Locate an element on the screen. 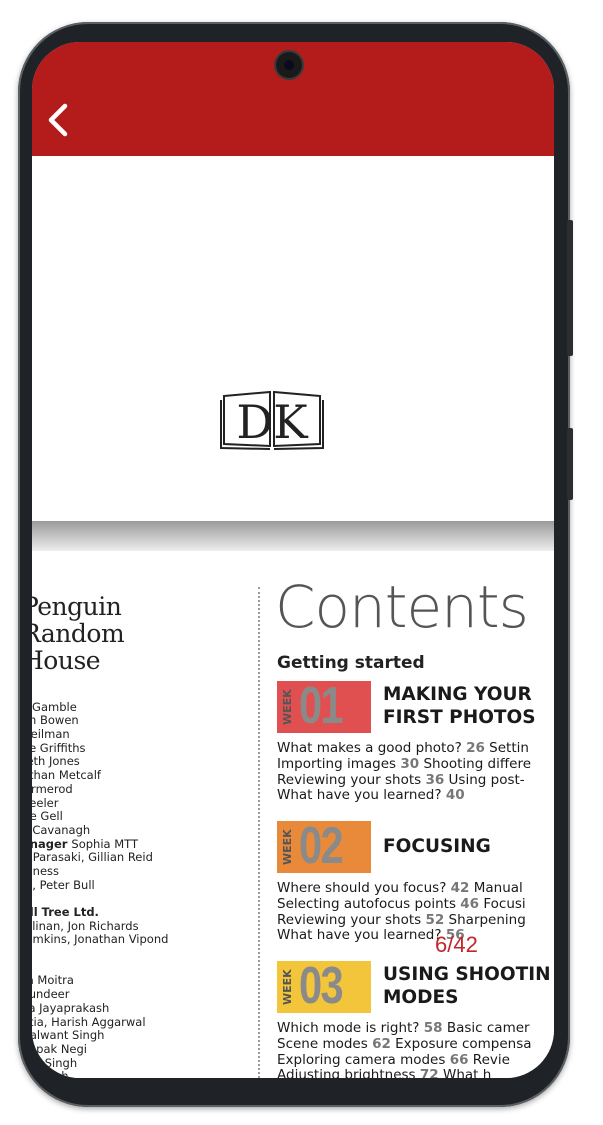 The image size is (603, 1125). credit-name: atia, Harish Aggarwal is located at coordinates (89, 1021).